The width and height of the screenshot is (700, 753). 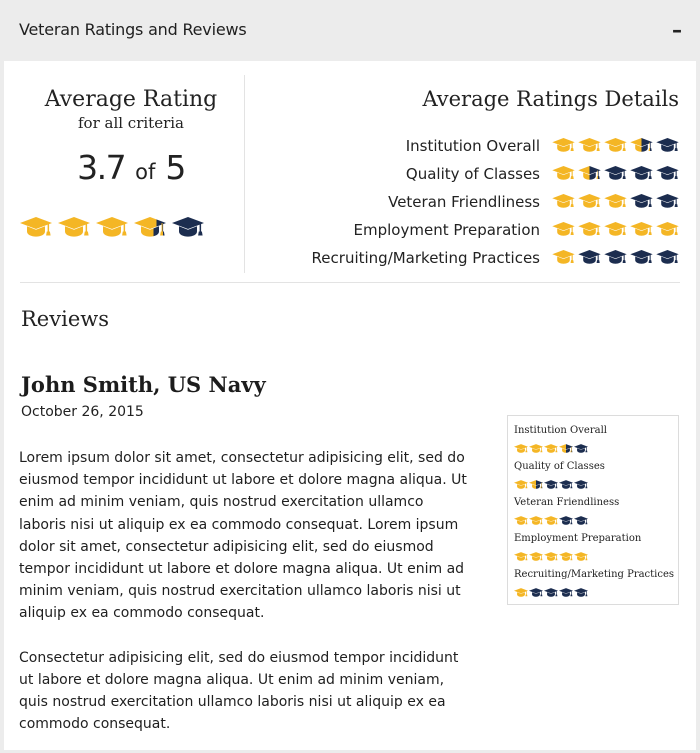 What do you see at coordinates (560, 430) in the screenshot?
I see `review-rating-label: Institution Overall` at bounding box center [560, 430].